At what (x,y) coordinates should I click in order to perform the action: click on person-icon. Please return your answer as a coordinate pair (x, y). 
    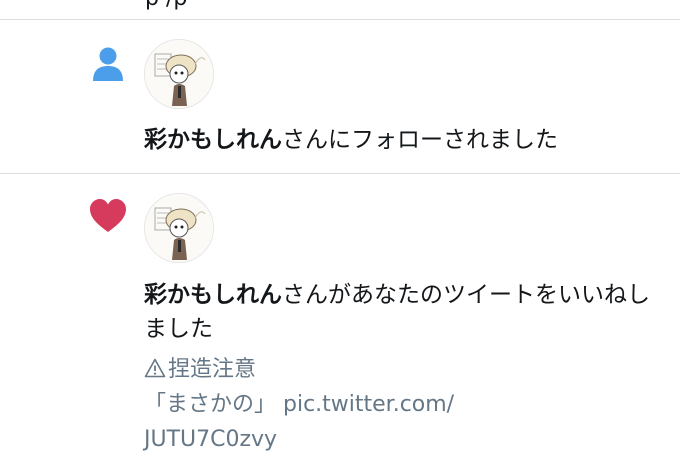
    Looking at the image, I should click on (108, 64).